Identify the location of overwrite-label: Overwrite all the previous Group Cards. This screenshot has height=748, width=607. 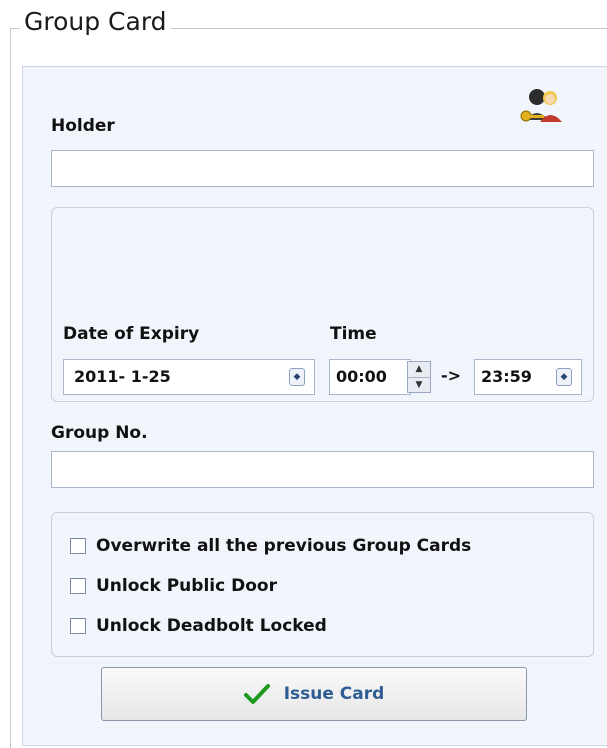
(284, 546).